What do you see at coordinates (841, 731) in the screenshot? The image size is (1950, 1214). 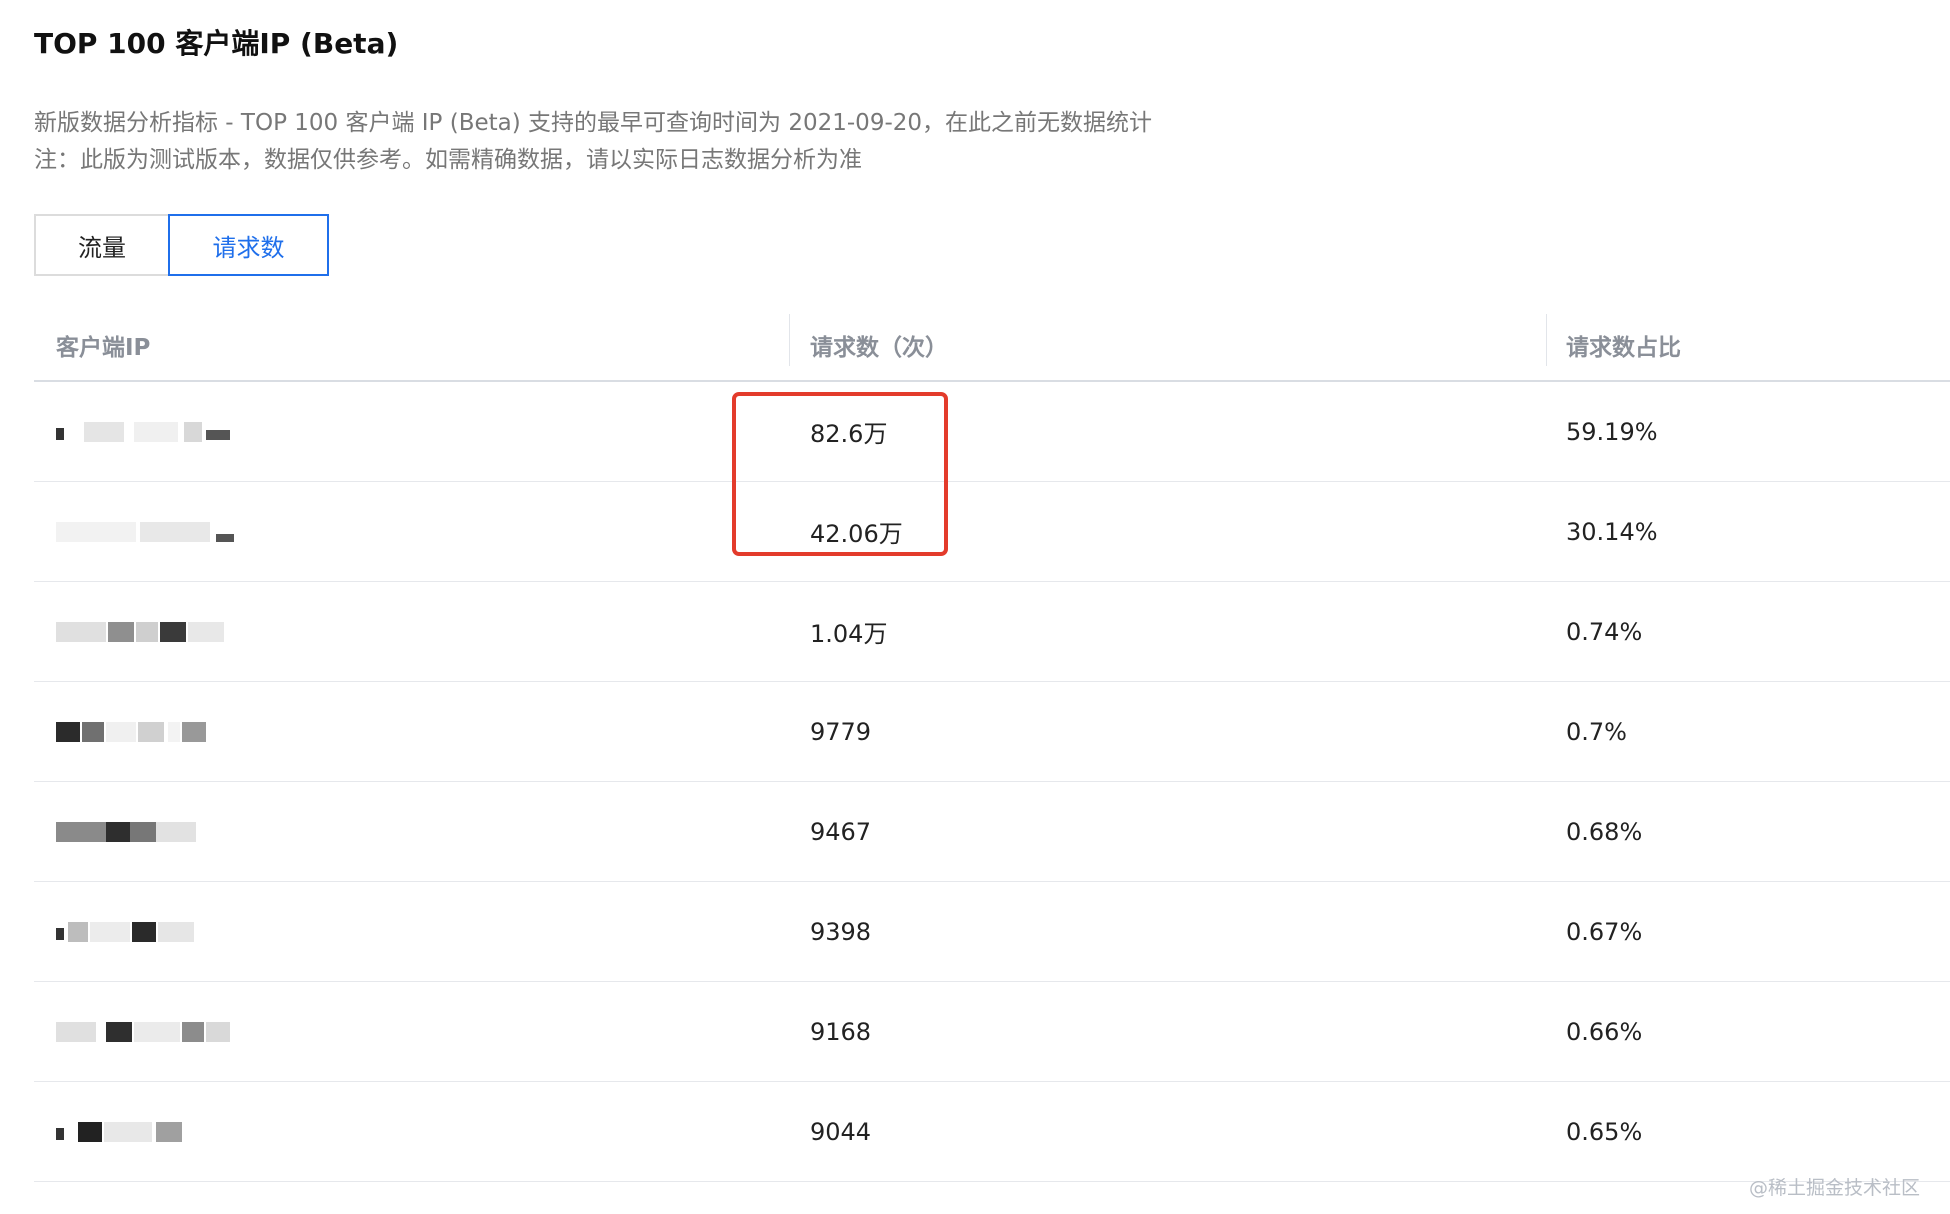 I see `requests-cell: 9779` at bounding box center [841, 731].